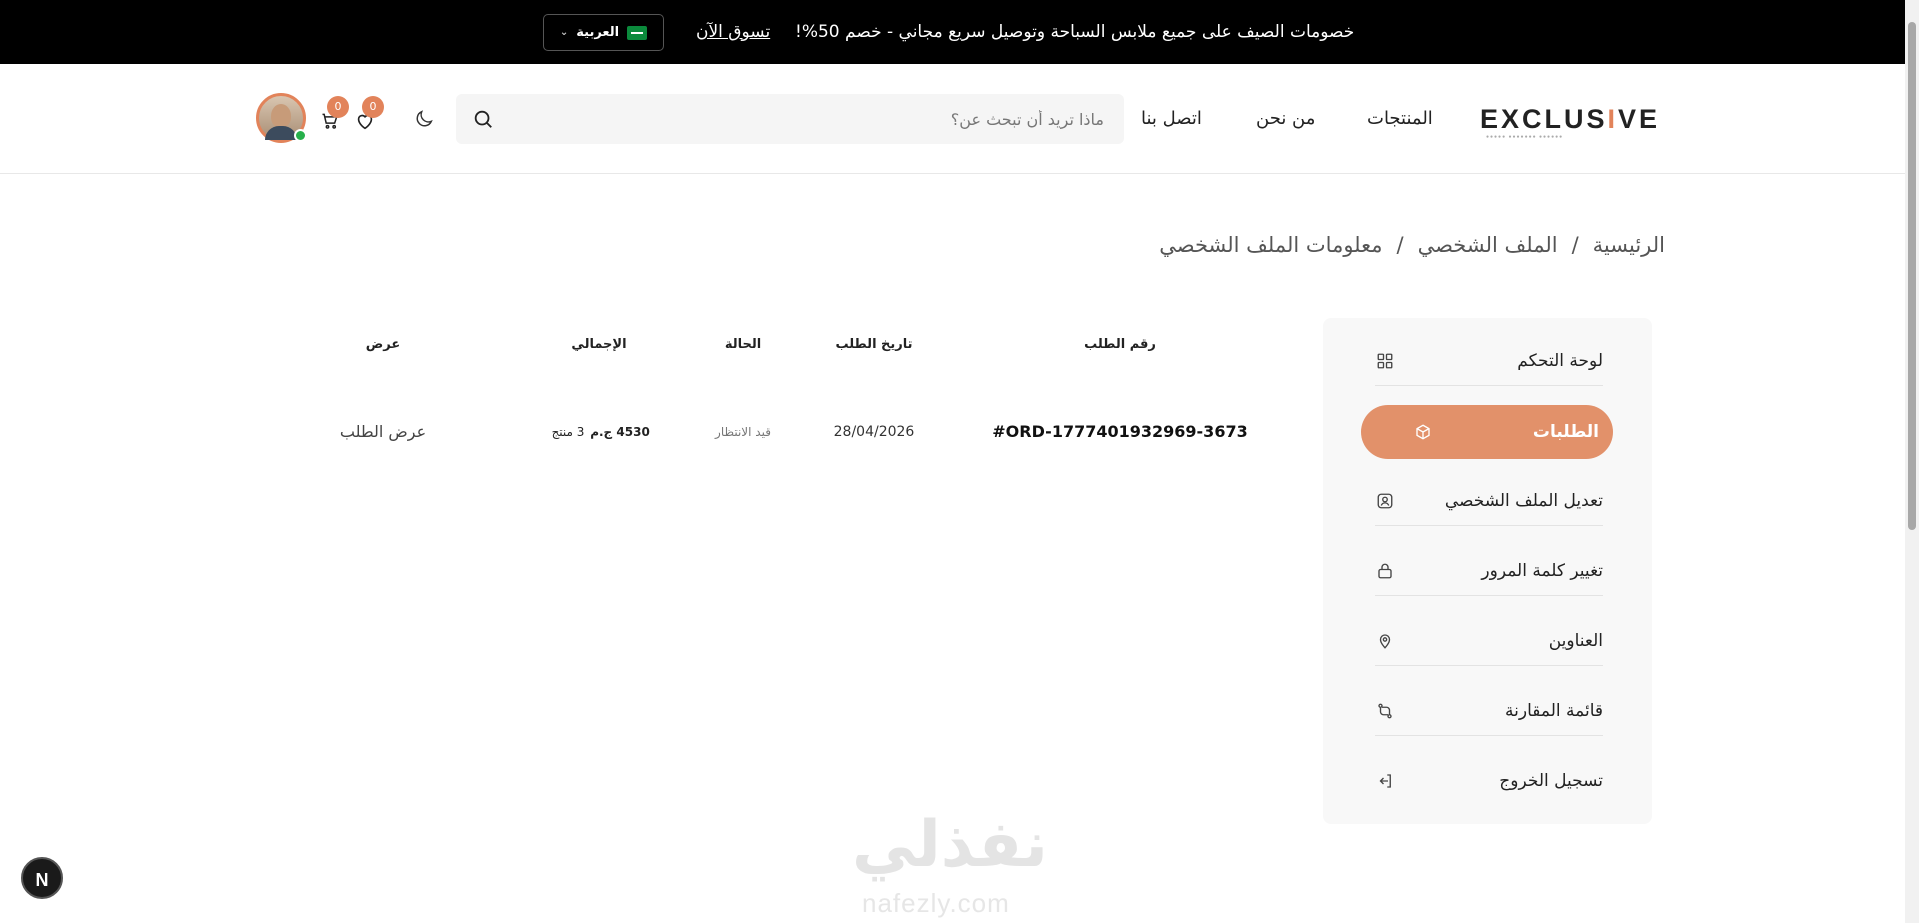 Image resolution: width=1919 pixels, height=923 pixels. I want to click on sidebar-item-label: تغيير كلمة المرور, so click(1542, 570).